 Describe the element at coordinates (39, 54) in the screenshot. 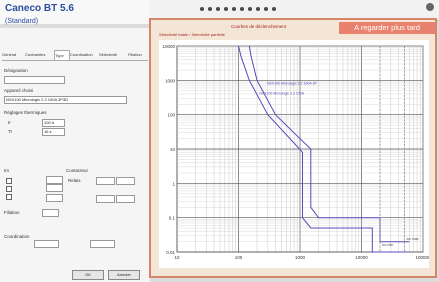

I see `tab-contraintes: Contraintes` at that location.